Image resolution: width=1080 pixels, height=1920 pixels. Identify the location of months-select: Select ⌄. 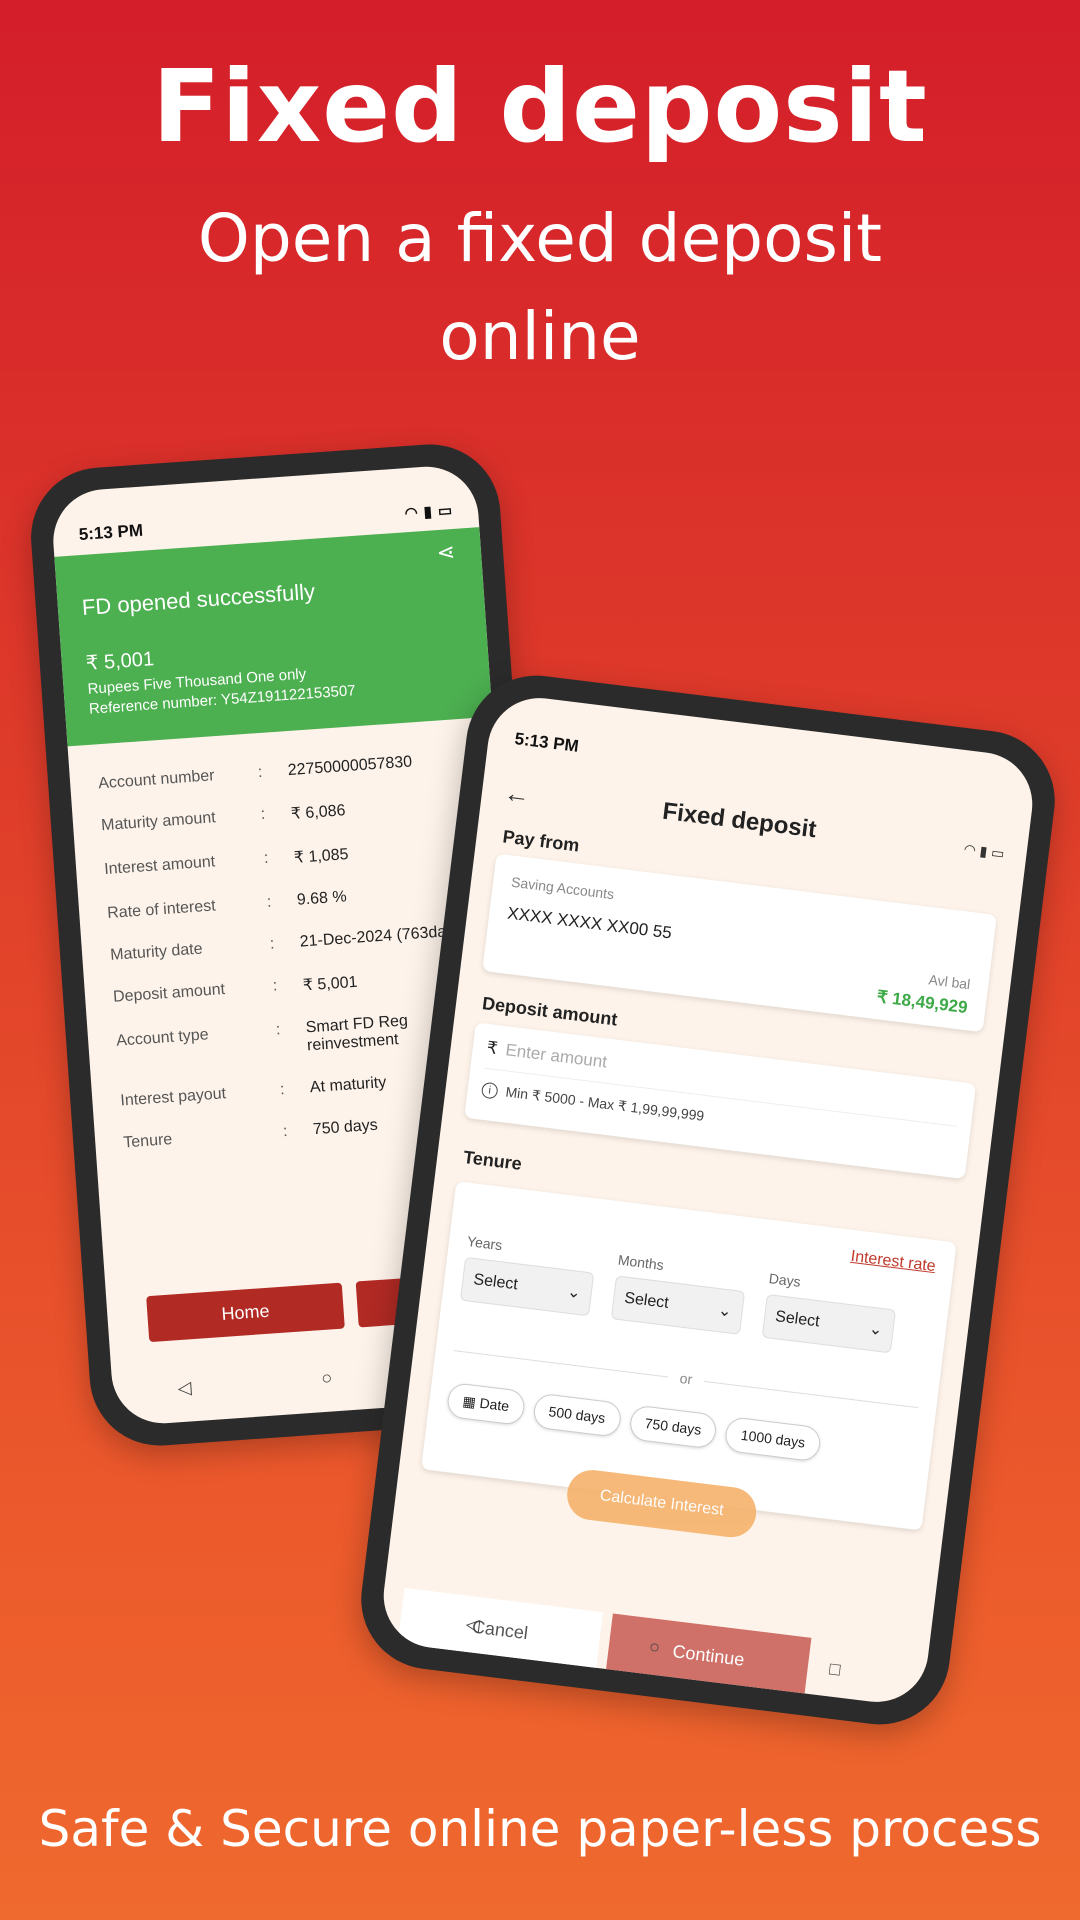
(678, 1305).